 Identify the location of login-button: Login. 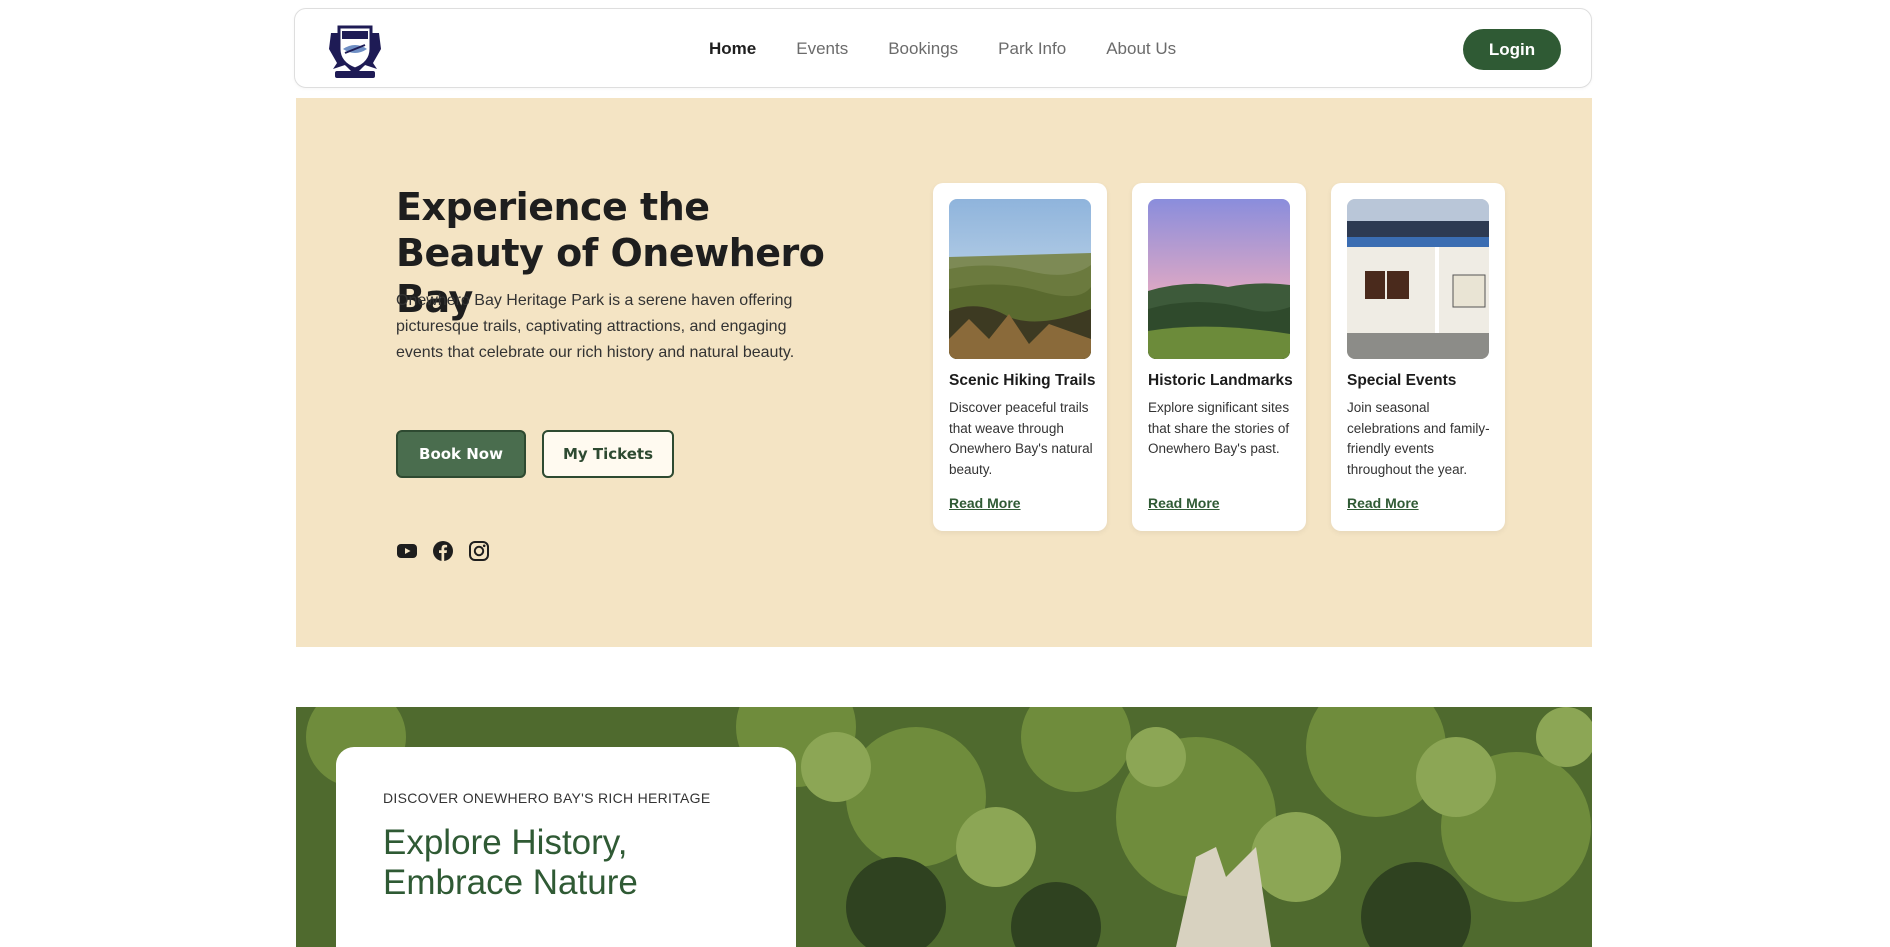
(1512, 49).